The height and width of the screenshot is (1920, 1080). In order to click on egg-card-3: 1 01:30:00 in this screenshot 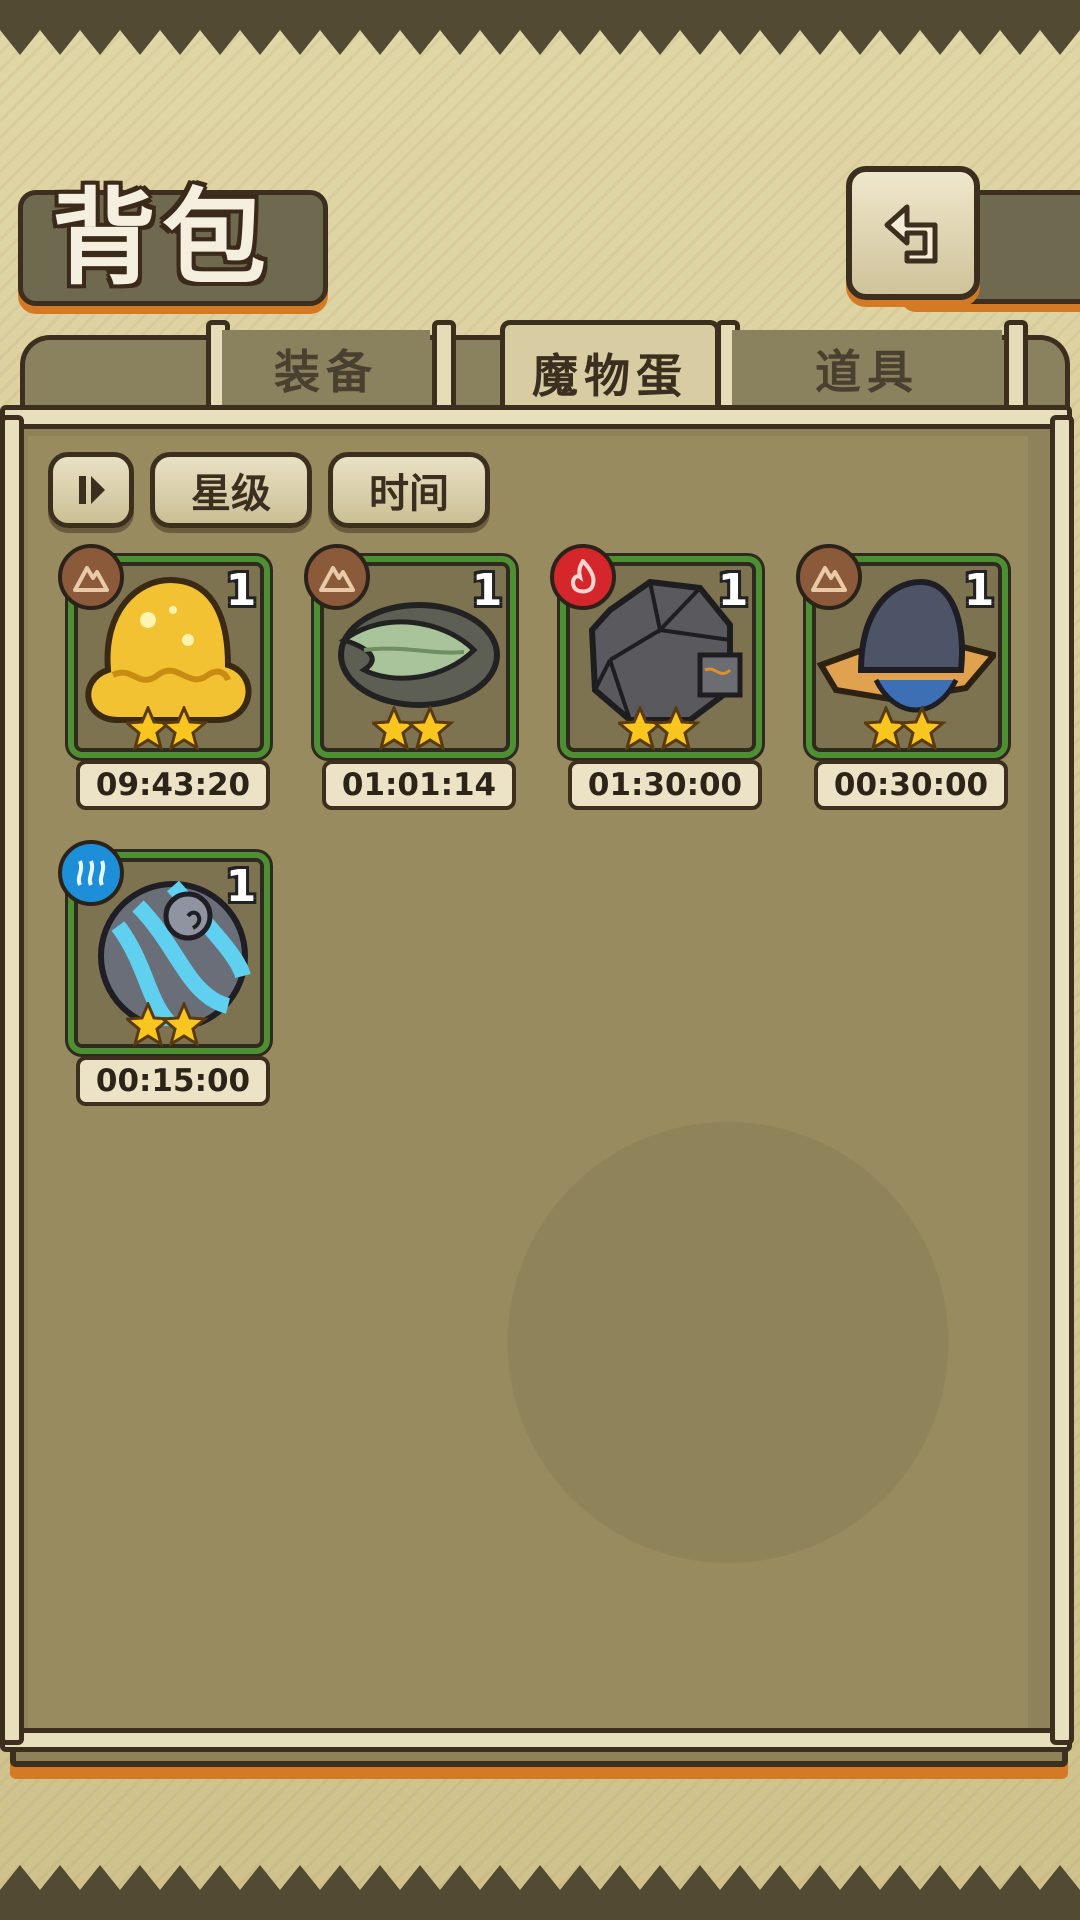, I will do `click(657, 677)`.